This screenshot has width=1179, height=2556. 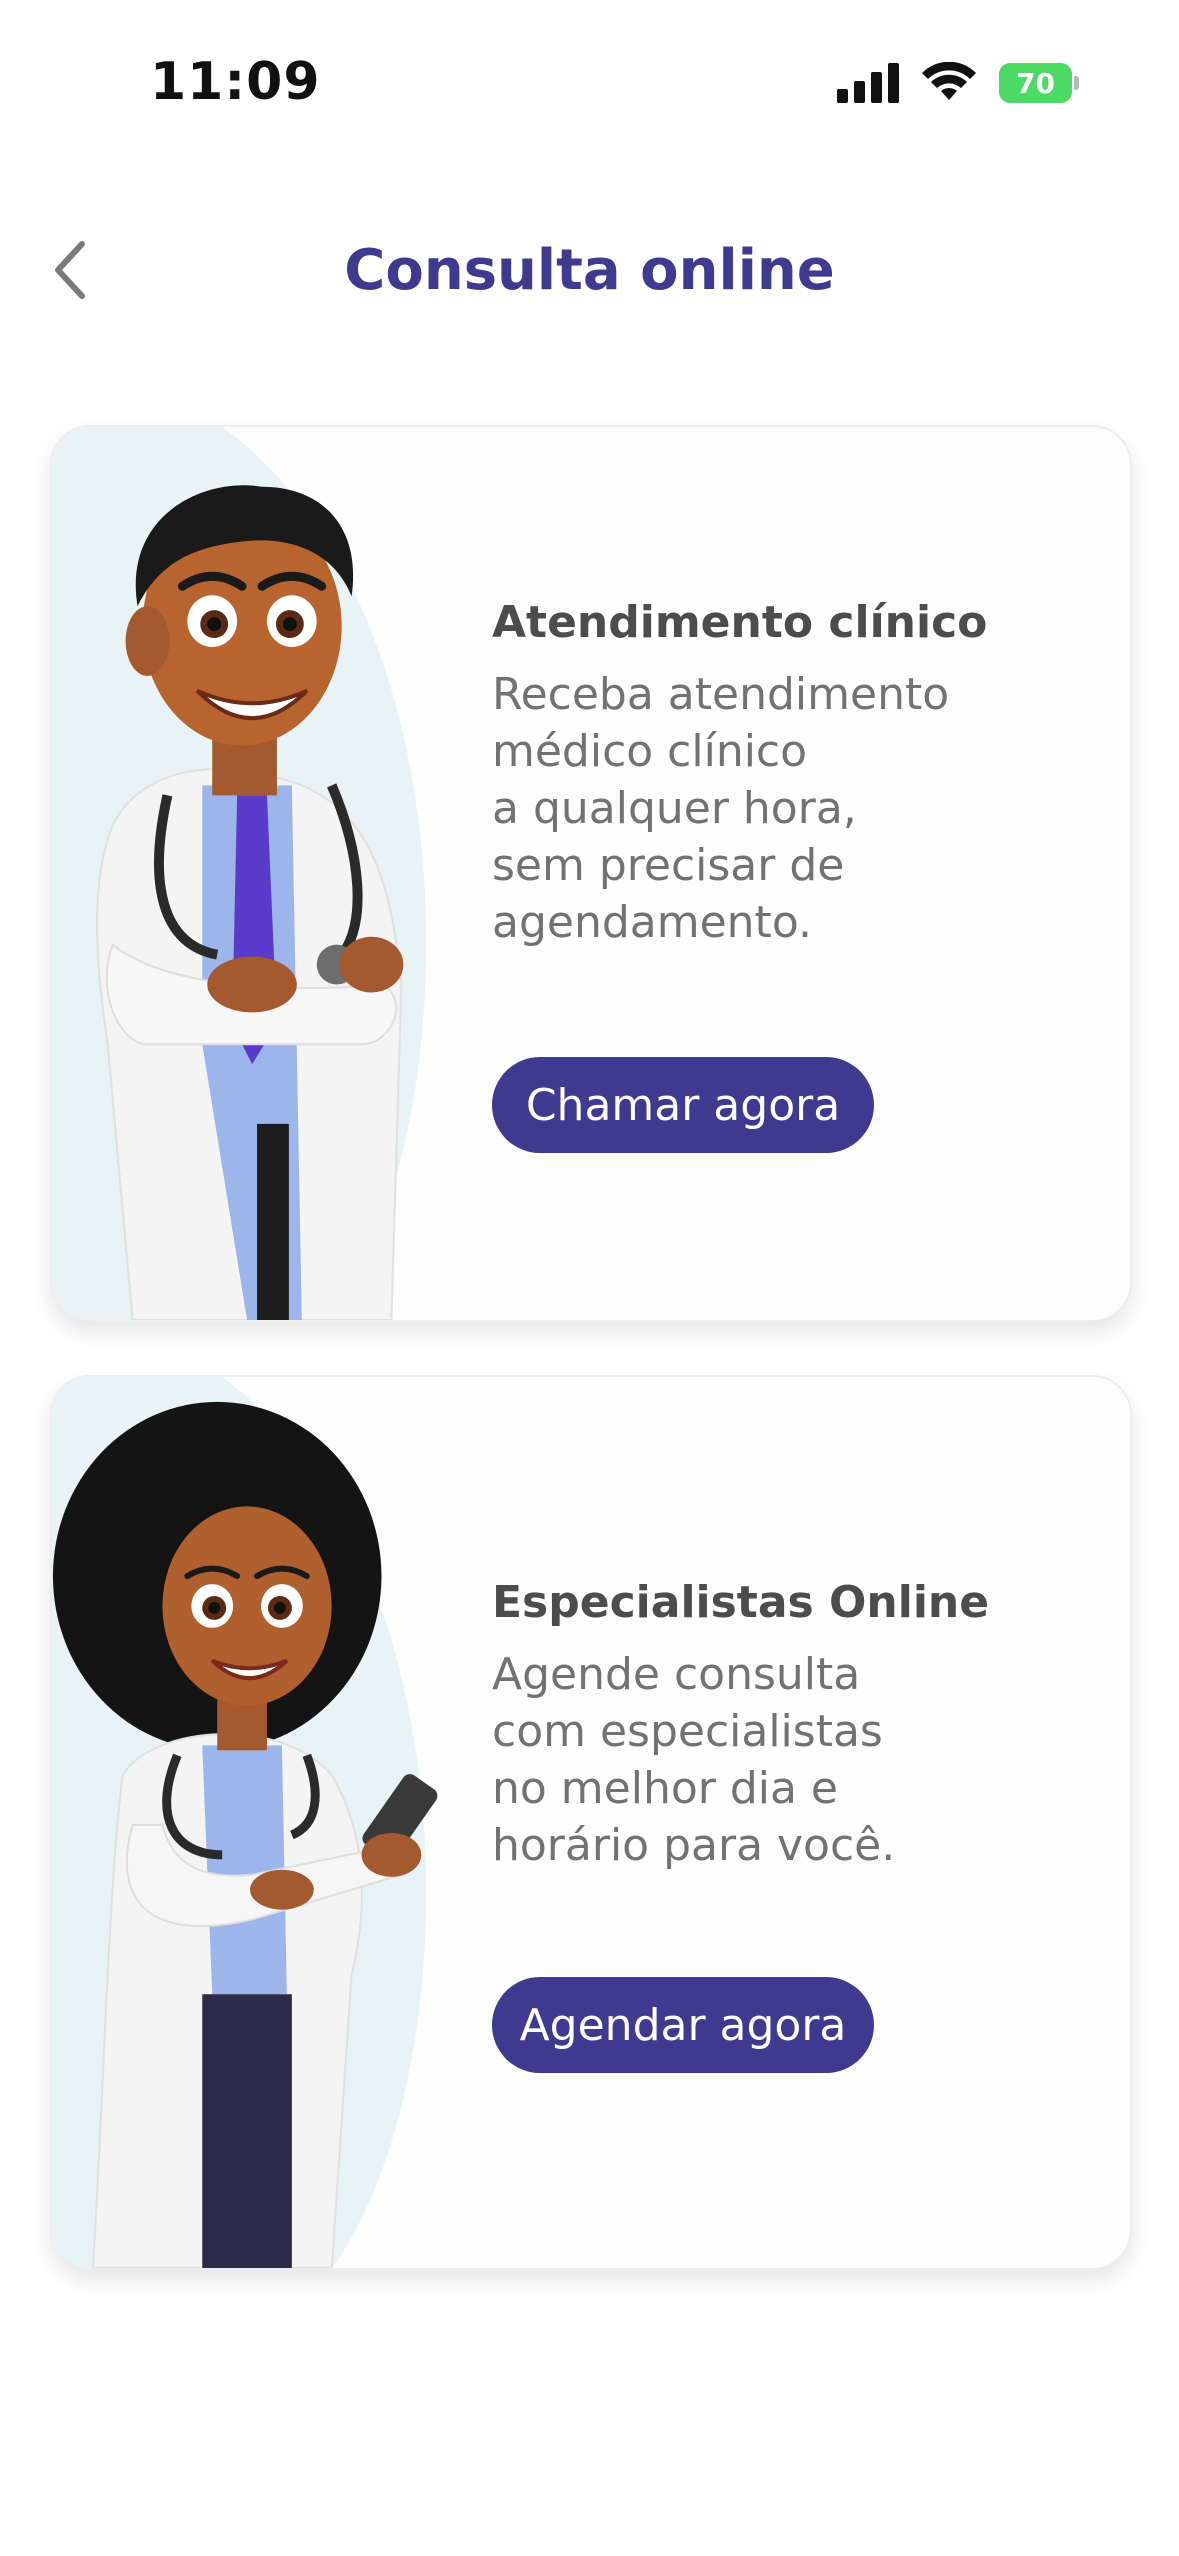 I want to click on header: Consulta online, so click(x=589, y=270).